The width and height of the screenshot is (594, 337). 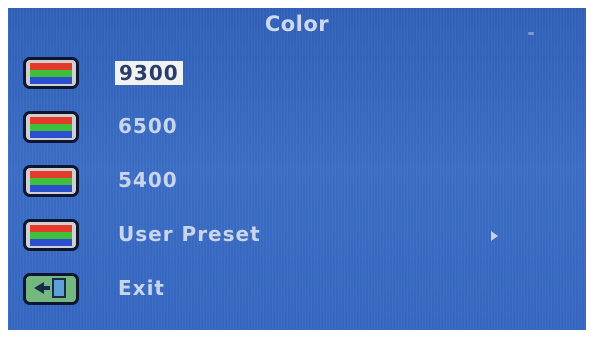 I want to click on menu-item-label: 9300, so click(x=149, y=73).